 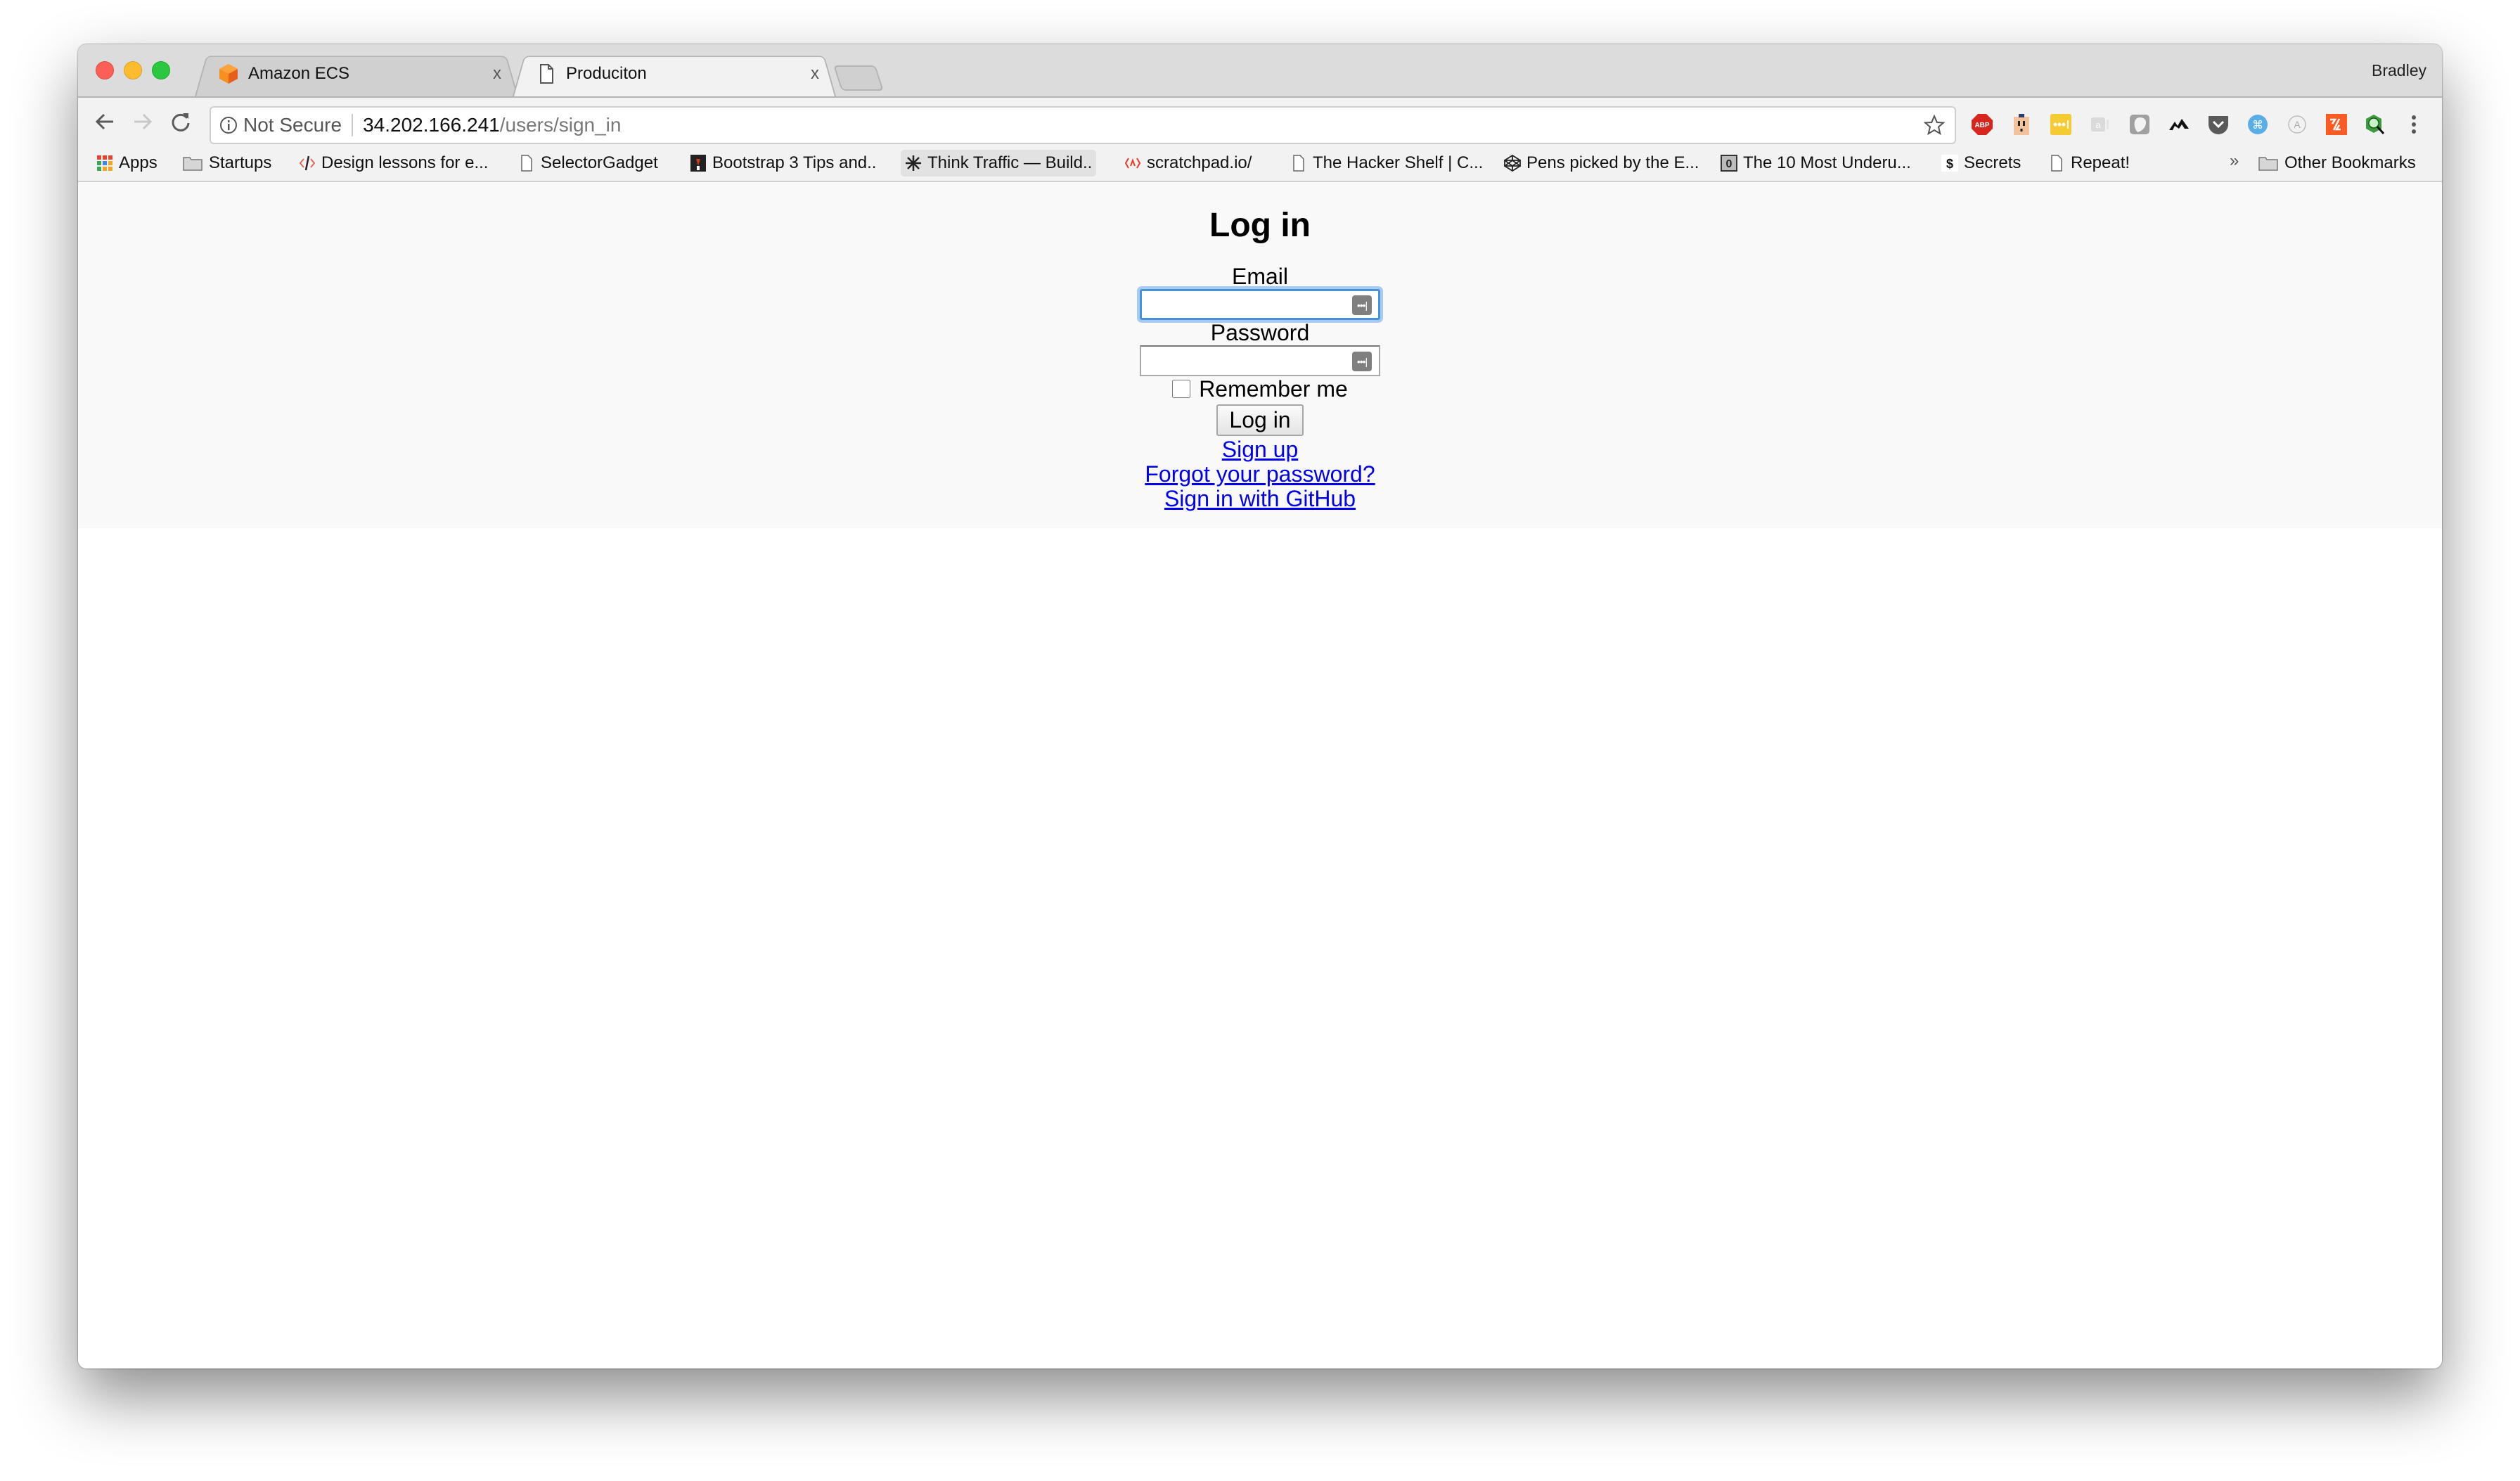 I want to click on forward-button, so click(x=143, y=122).